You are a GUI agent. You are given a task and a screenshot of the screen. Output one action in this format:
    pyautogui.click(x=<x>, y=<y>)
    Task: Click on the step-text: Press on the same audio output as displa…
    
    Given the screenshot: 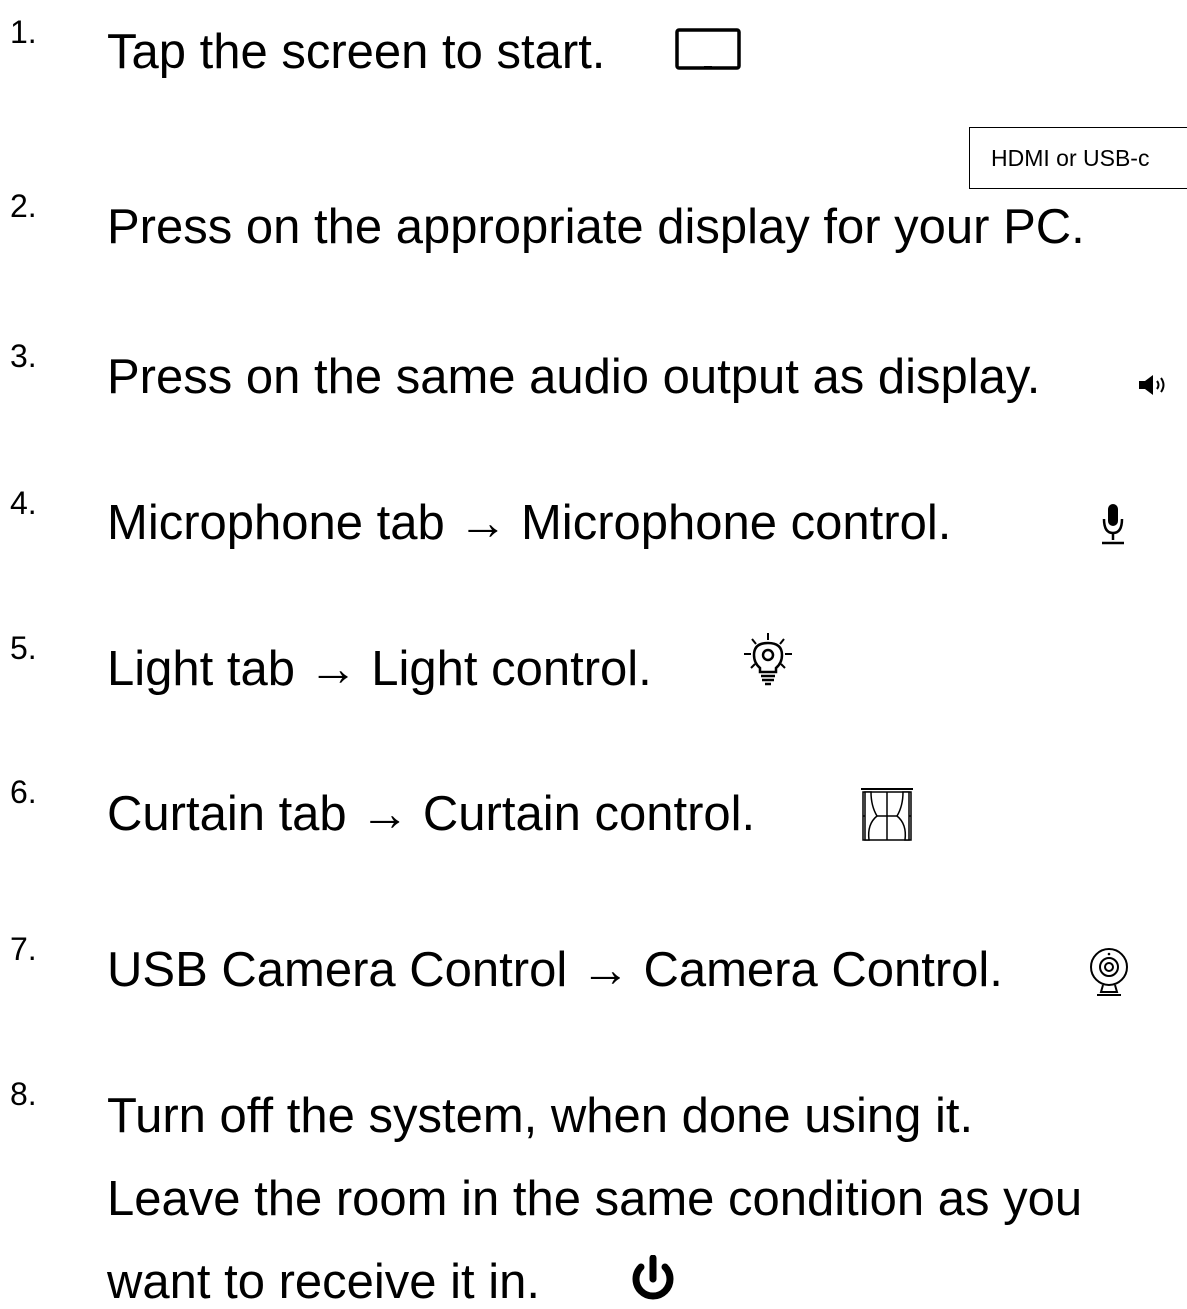 What is the action you would take?
    pyautogui.click(x=574, y=377)
    